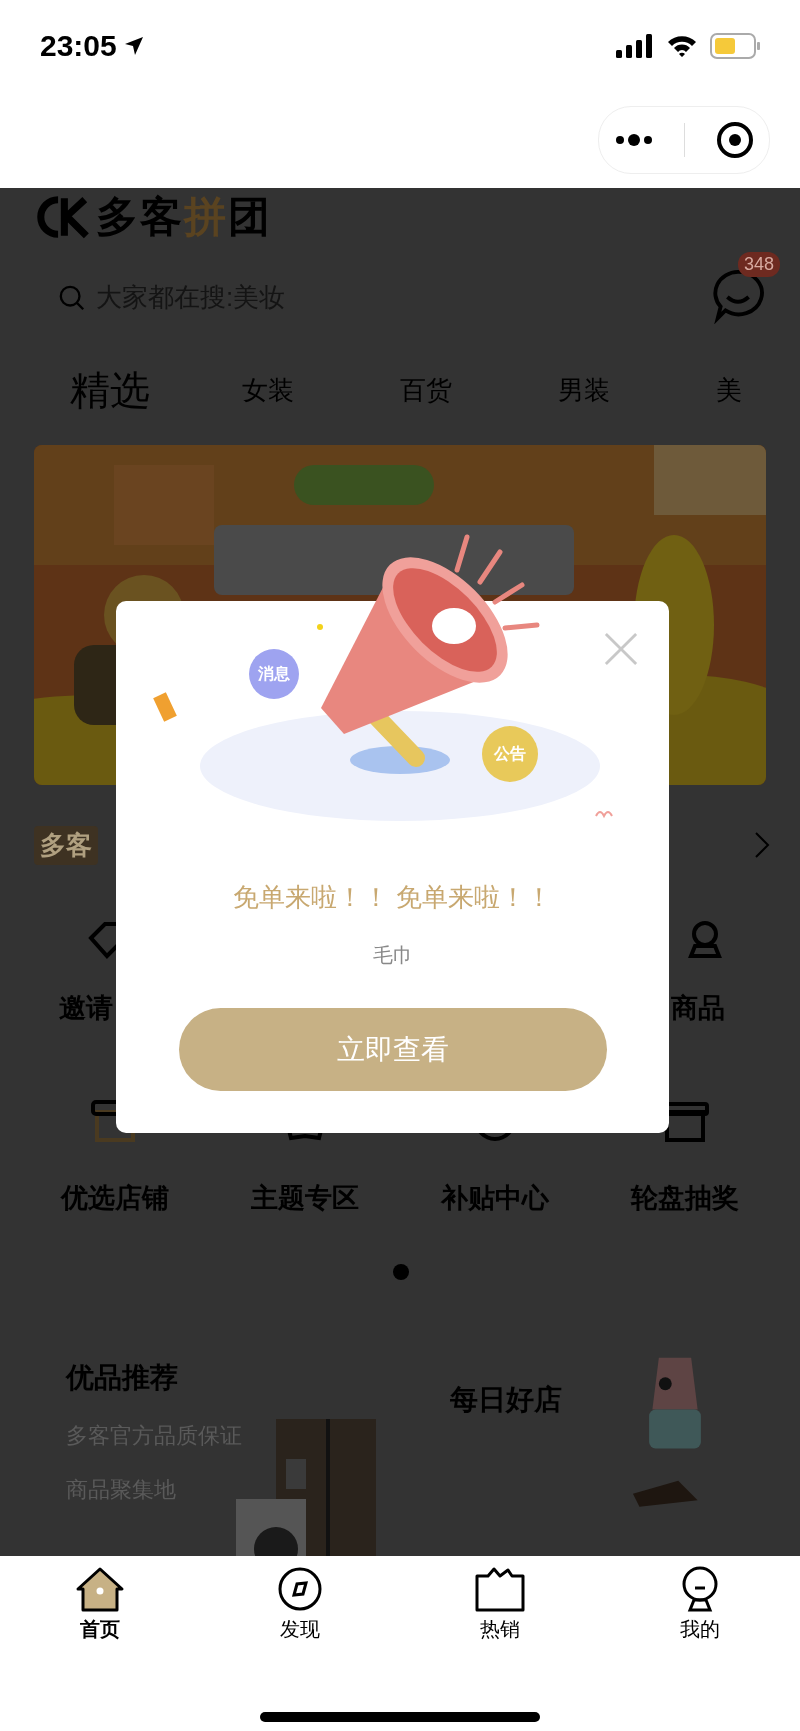 The height and width of the screenshot is (1731, 800). I want to click on tab-bar-item: 发现, so click(300, 1621).